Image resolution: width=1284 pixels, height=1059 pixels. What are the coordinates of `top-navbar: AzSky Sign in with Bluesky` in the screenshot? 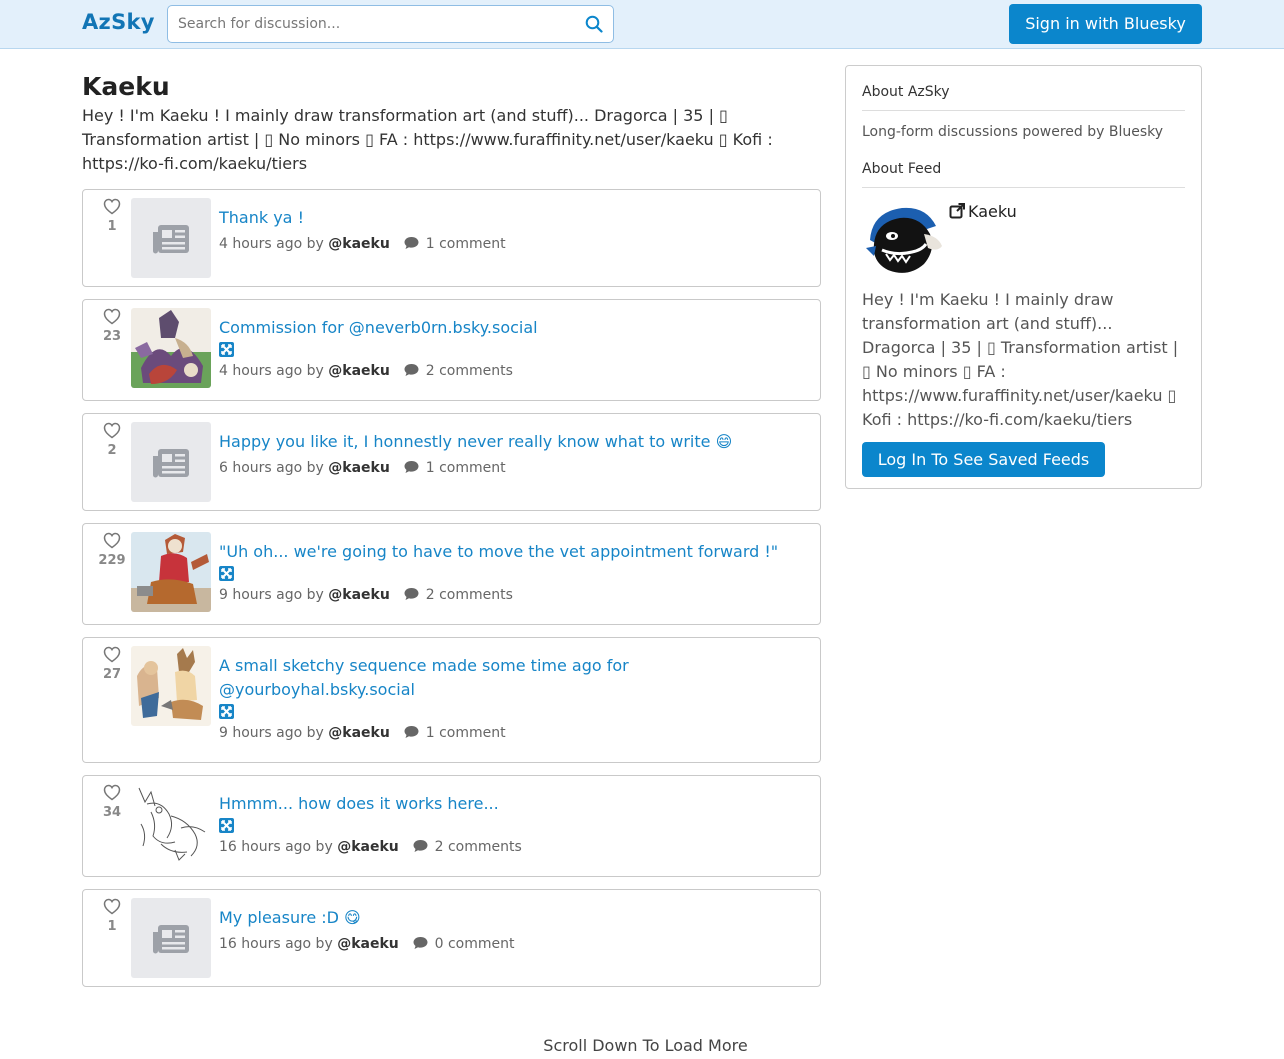 It's located at (642, 24).